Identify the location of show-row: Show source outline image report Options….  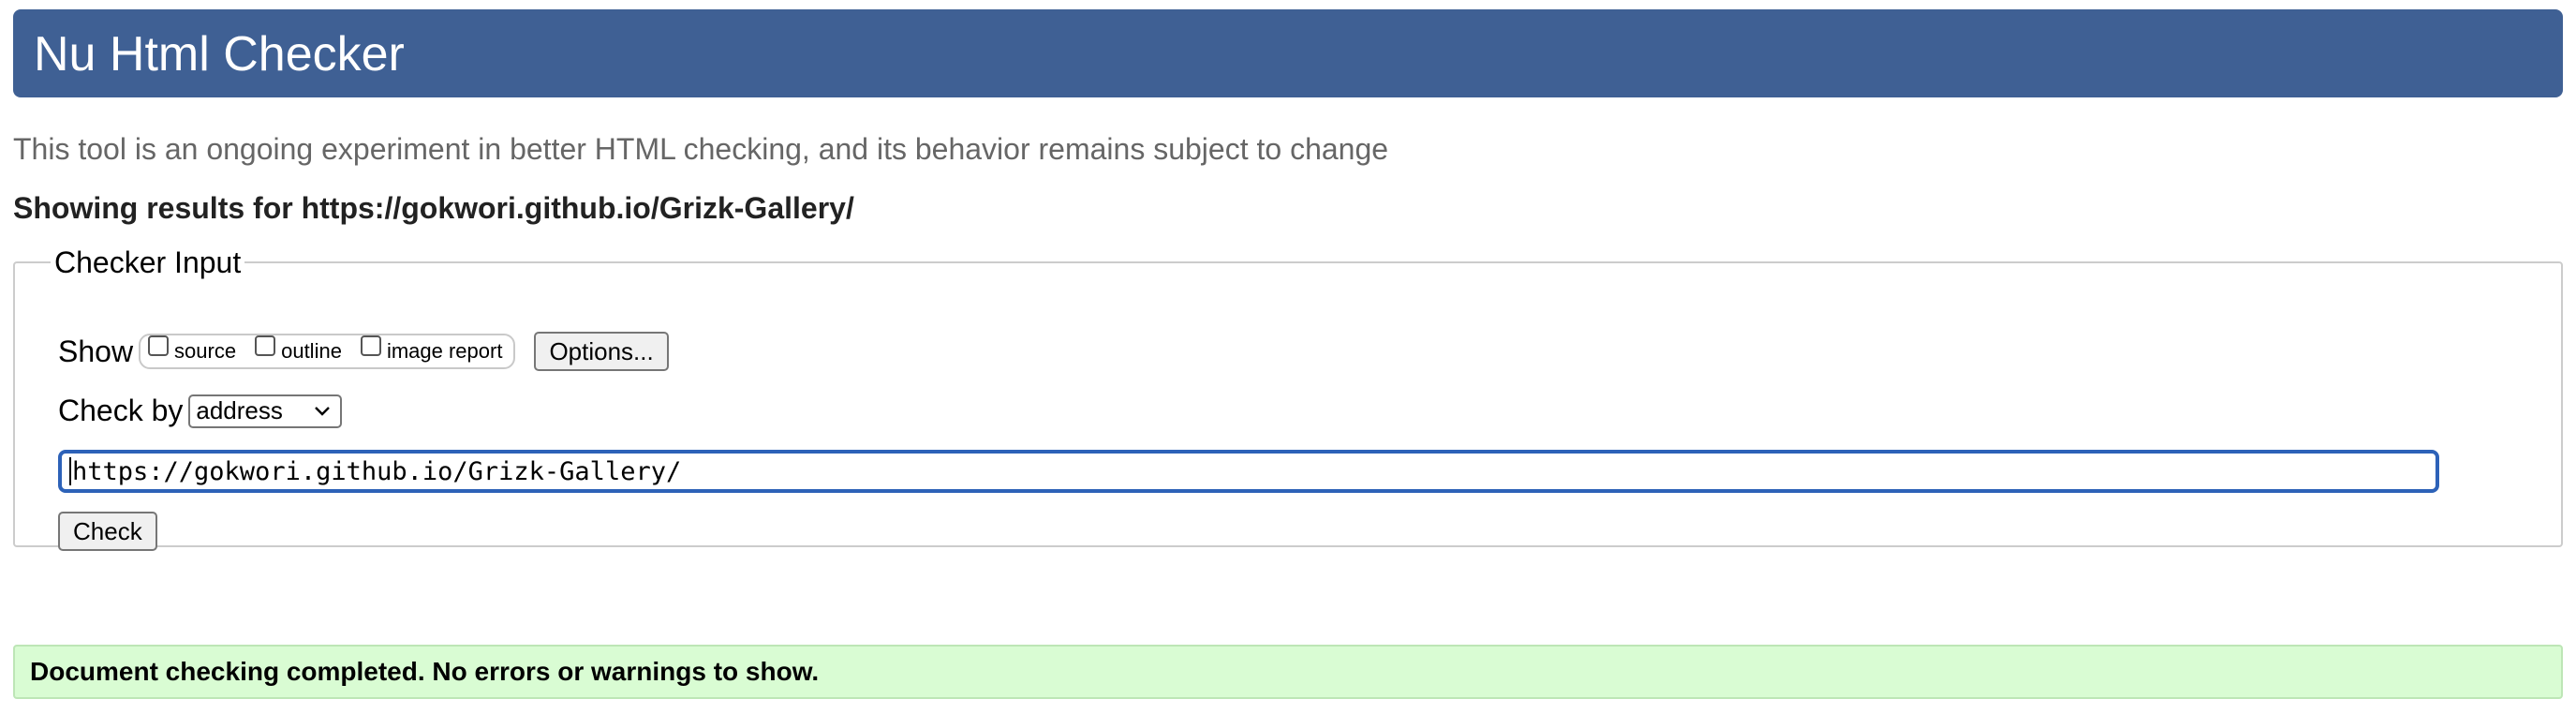
(363, 351).